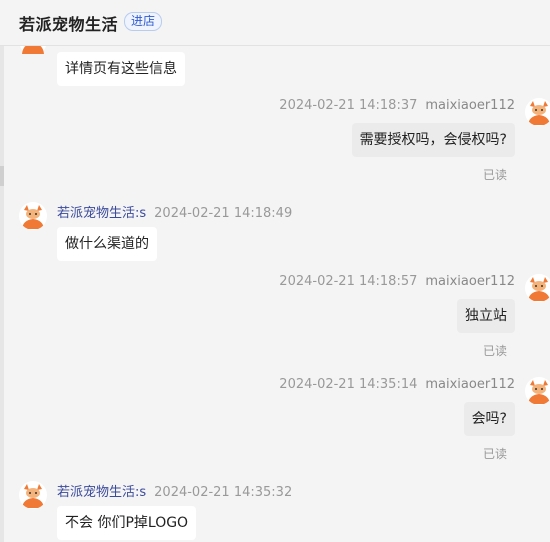 The width and height of the screenshot is (550, 542). Describe the element at coordinates (121, 69) in the screenshot. I see `message-bubble: 详情页有这些信息` at that location.